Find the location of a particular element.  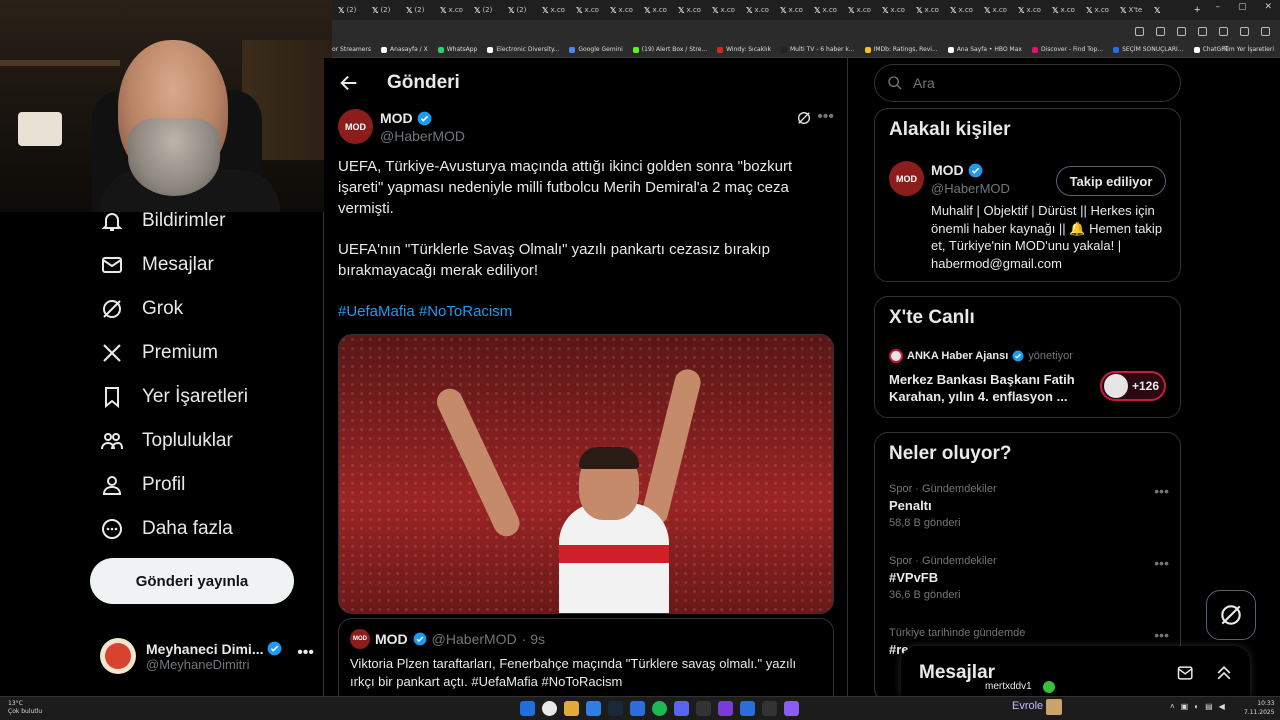

tray-app-icon: ◐ is located at coordinates (1196, 706).